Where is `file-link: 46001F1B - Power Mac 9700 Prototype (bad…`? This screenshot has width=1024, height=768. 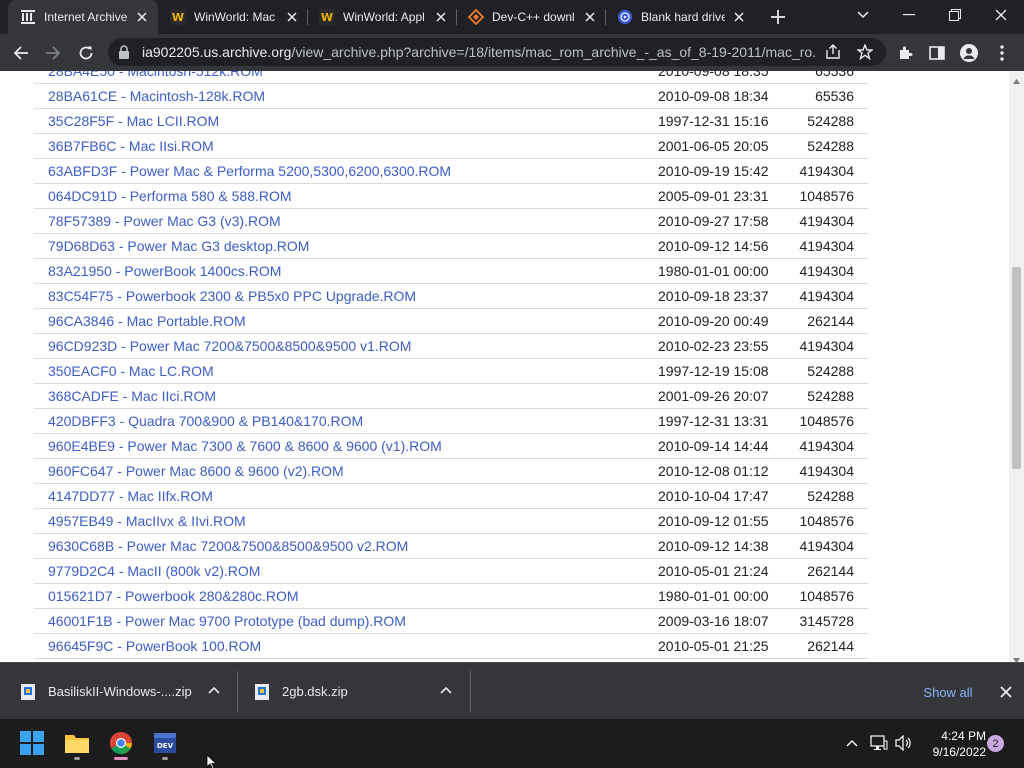
file-link: 46001F1B - Power Mac 9700 Prototype (bad… is located at coordinates (227, 621).